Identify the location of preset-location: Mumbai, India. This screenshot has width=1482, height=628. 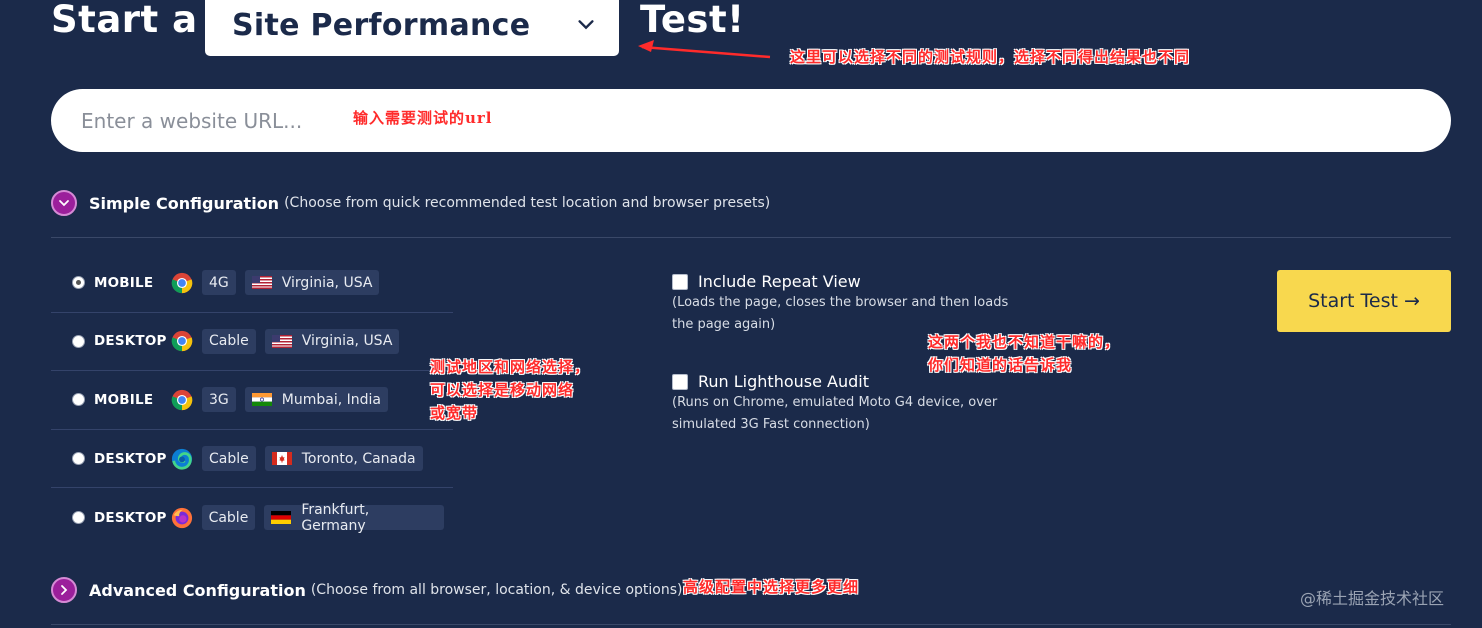
(331, 399).